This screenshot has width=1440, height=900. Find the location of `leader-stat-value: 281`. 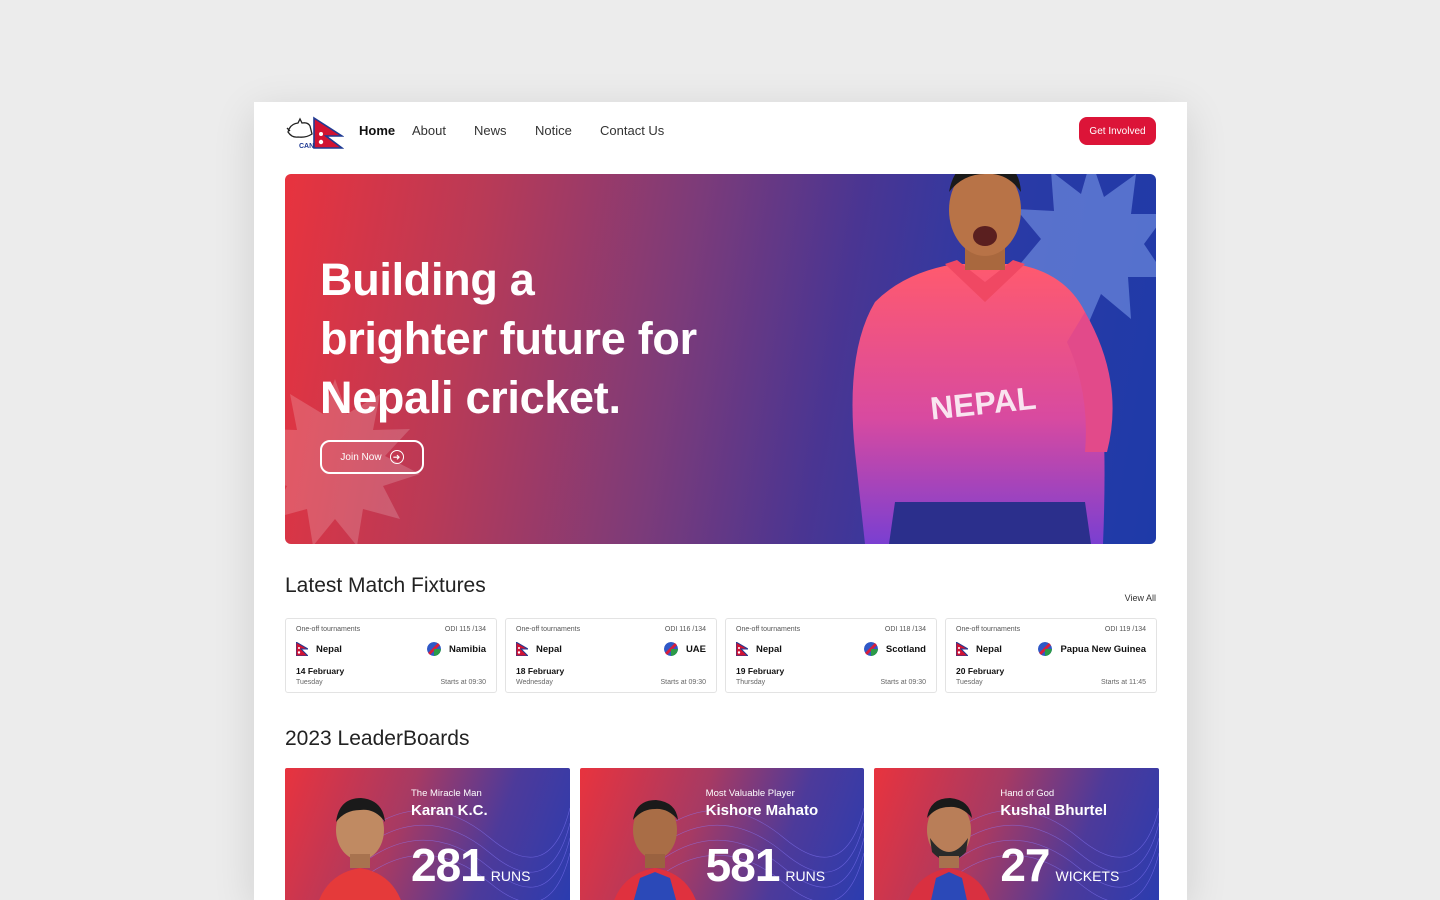

leader-stat-value: 281 is located at coordinates (448, 865).